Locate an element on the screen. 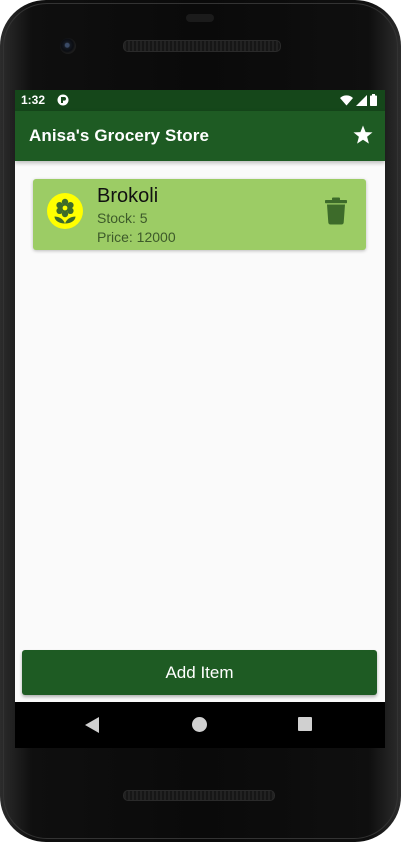 The image size is (401, 842). back-icon is located at coordinates (92, 725).